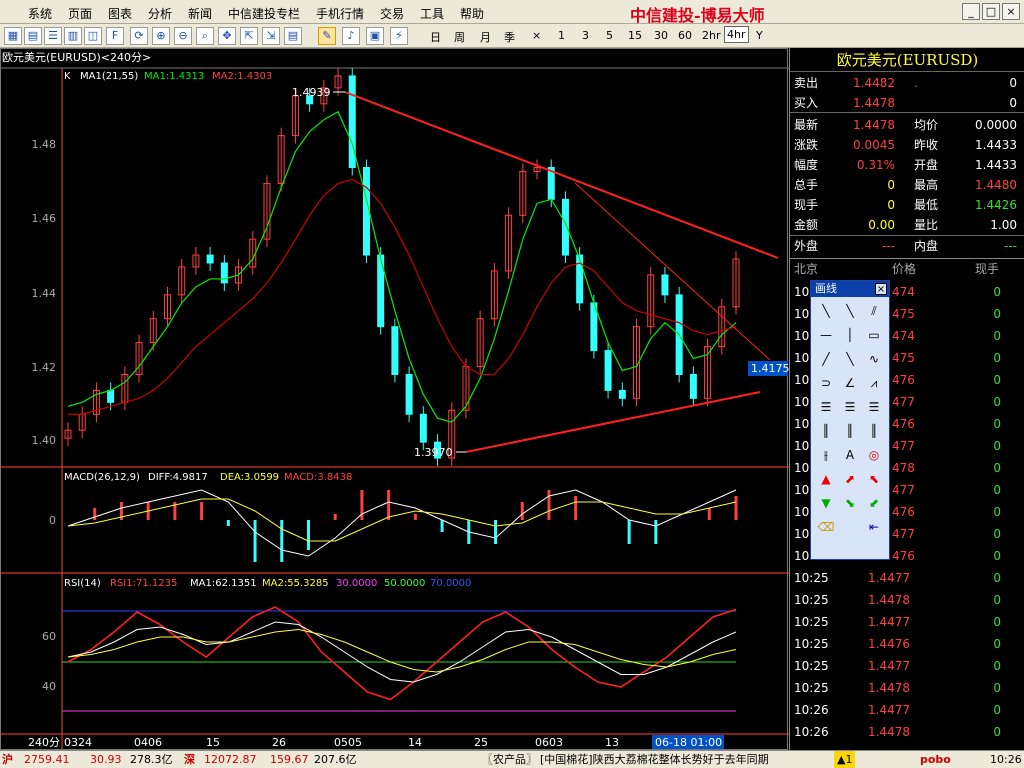  What do you see at coordinates (242, 76) in the screenshot?
I see `legend-ma2: MA2:1.4303` at bounding box center [242, 76].